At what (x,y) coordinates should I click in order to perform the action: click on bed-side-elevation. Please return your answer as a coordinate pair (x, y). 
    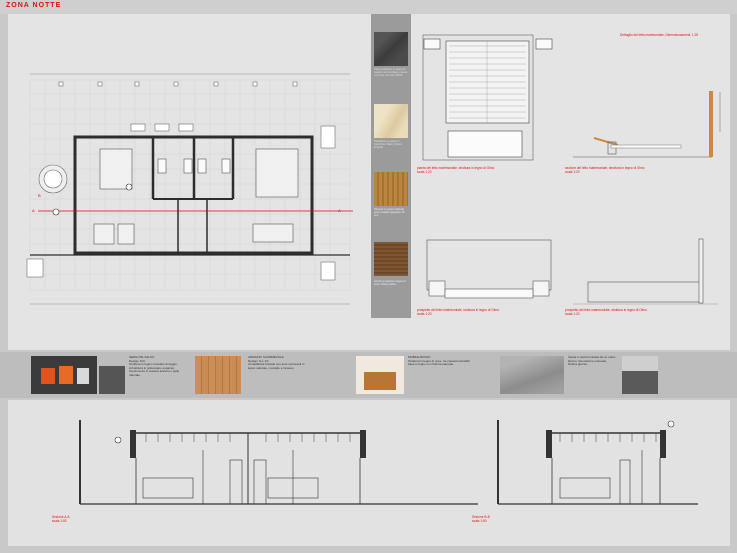
    Looking at the image, I should click on (645, 271).